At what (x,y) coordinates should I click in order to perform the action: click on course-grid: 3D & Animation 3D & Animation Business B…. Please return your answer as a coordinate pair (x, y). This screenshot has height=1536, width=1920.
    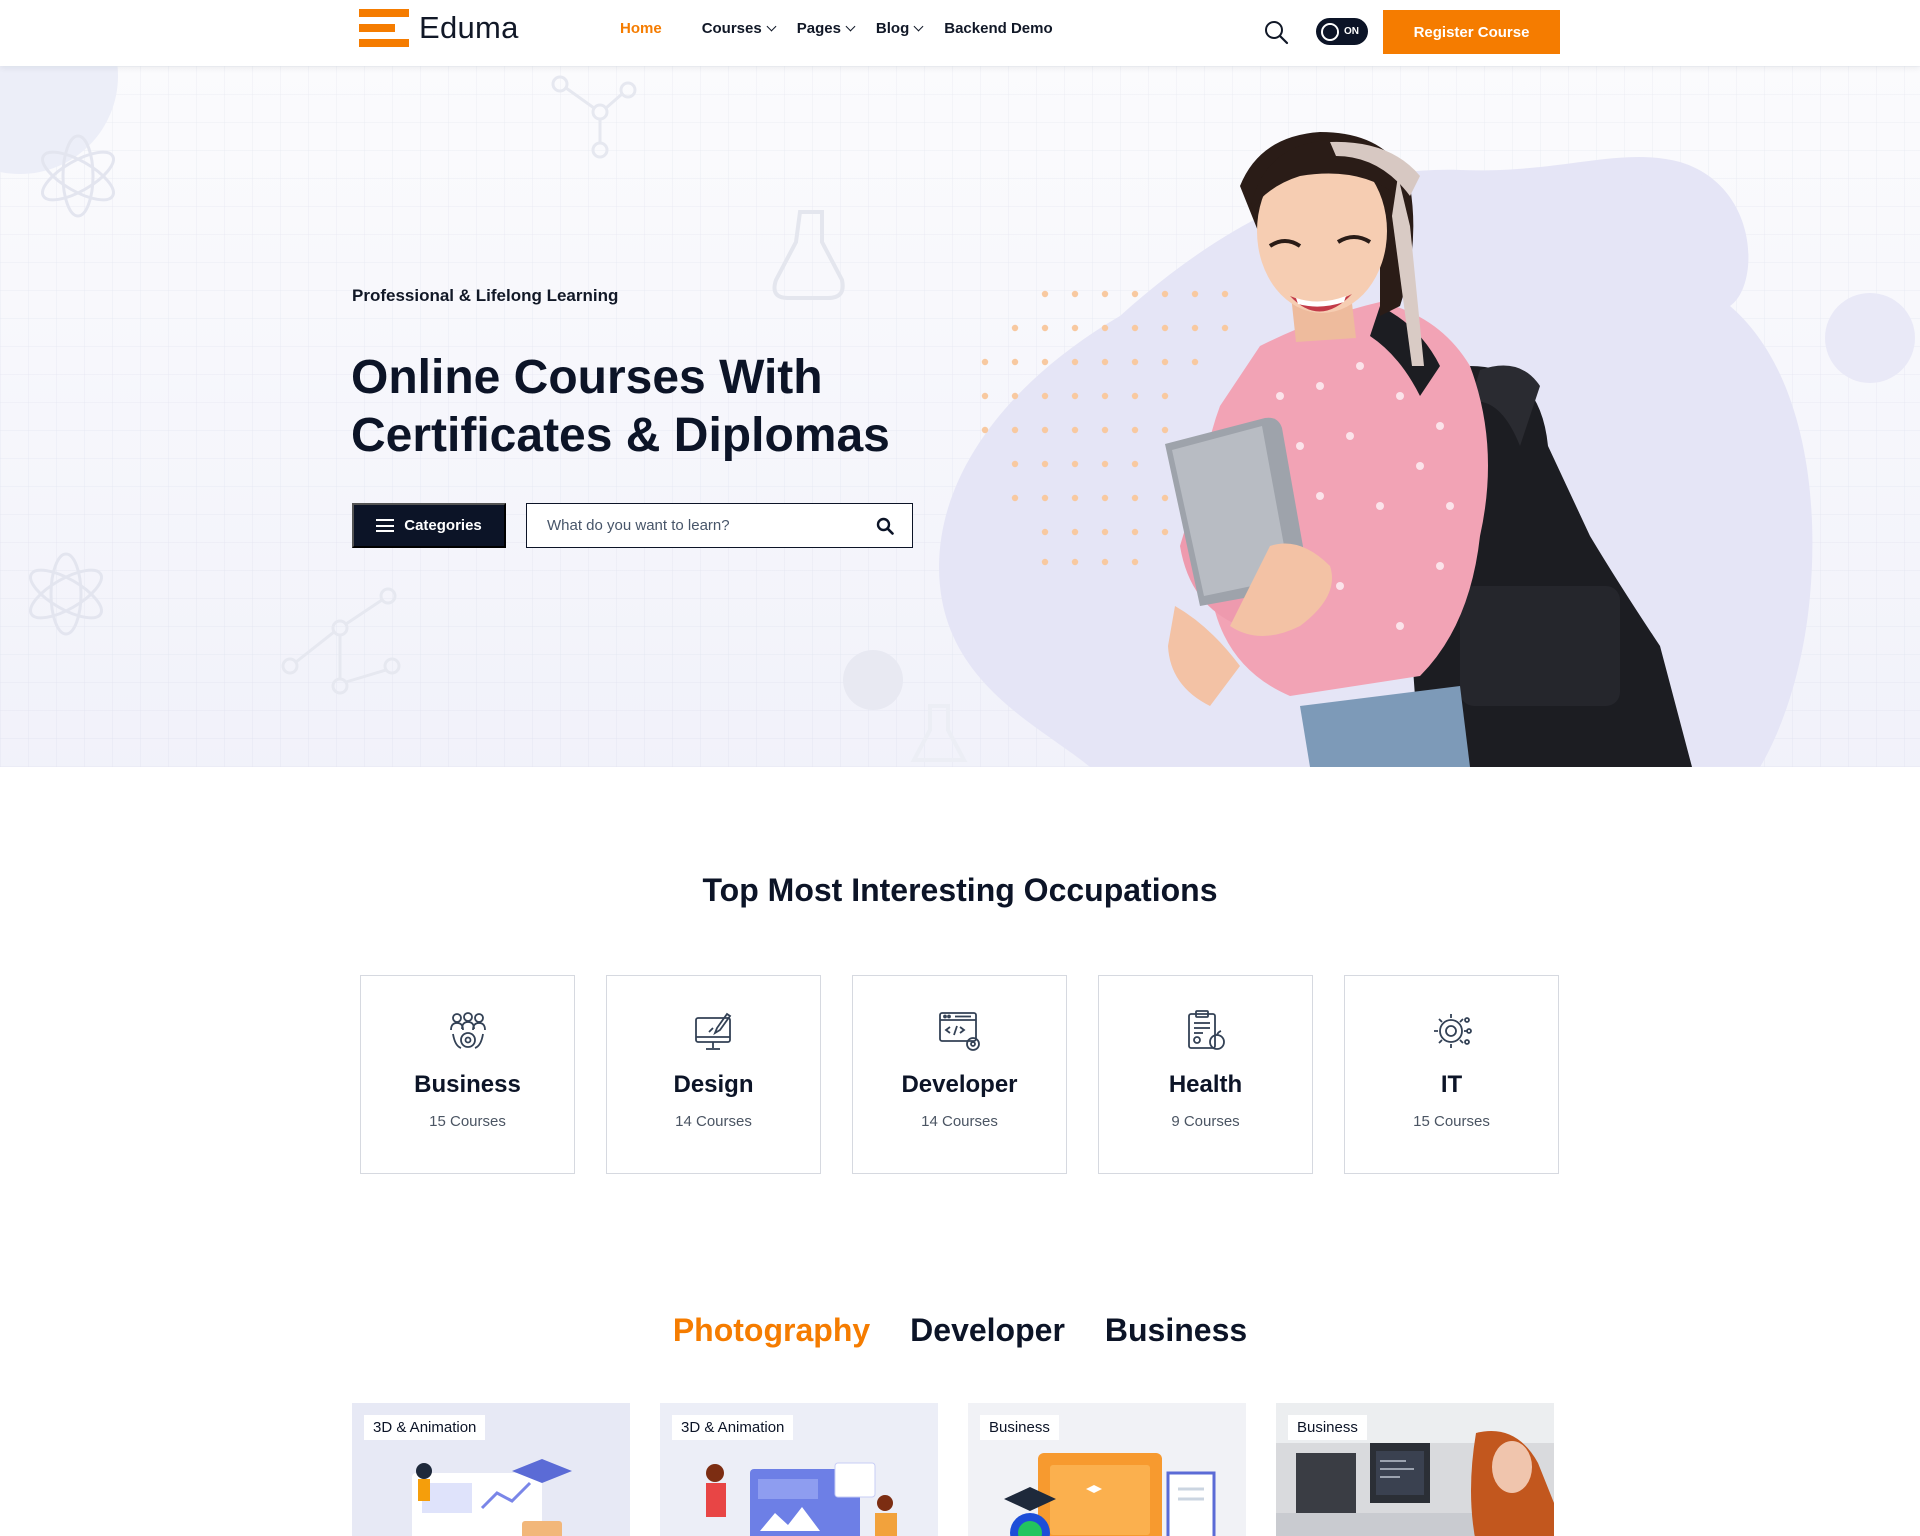
    Looking at the image, I should click on (953, 1469).